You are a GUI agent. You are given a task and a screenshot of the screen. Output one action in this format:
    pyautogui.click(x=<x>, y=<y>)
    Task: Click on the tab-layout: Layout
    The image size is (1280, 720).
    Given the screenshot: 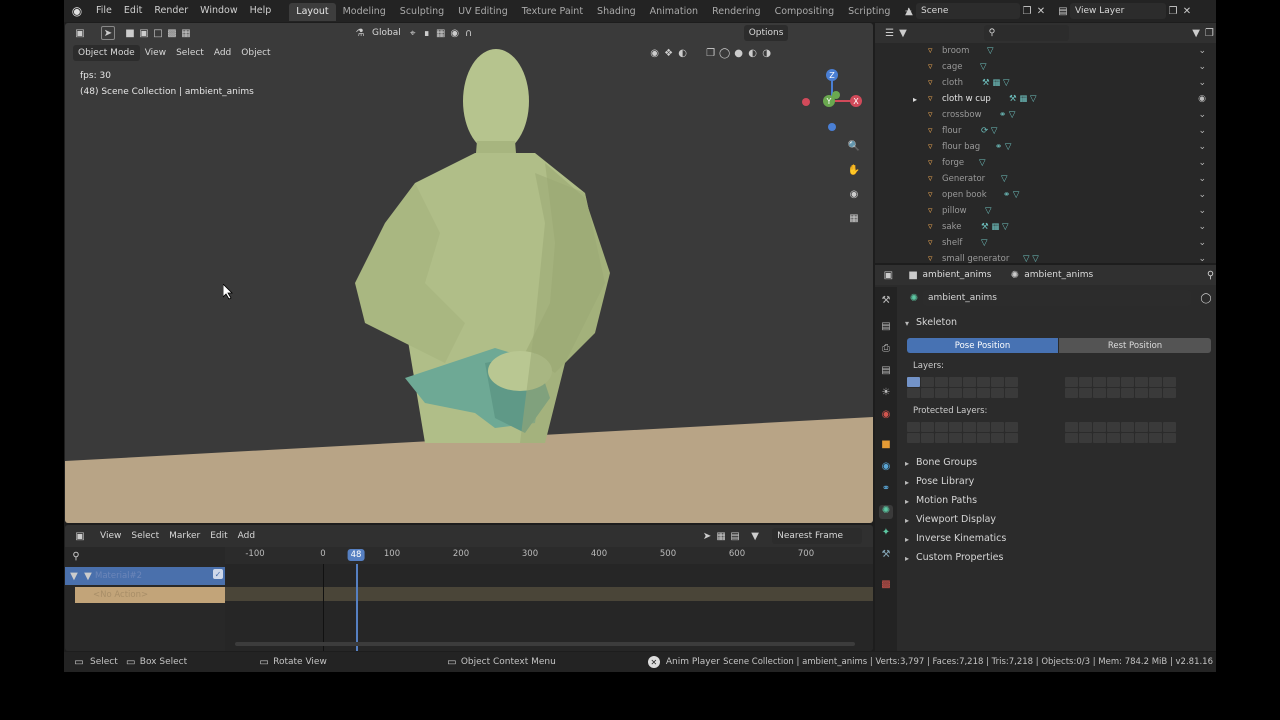 What is the action you would take?
    pyautogui.click(x=312, y=12)
    